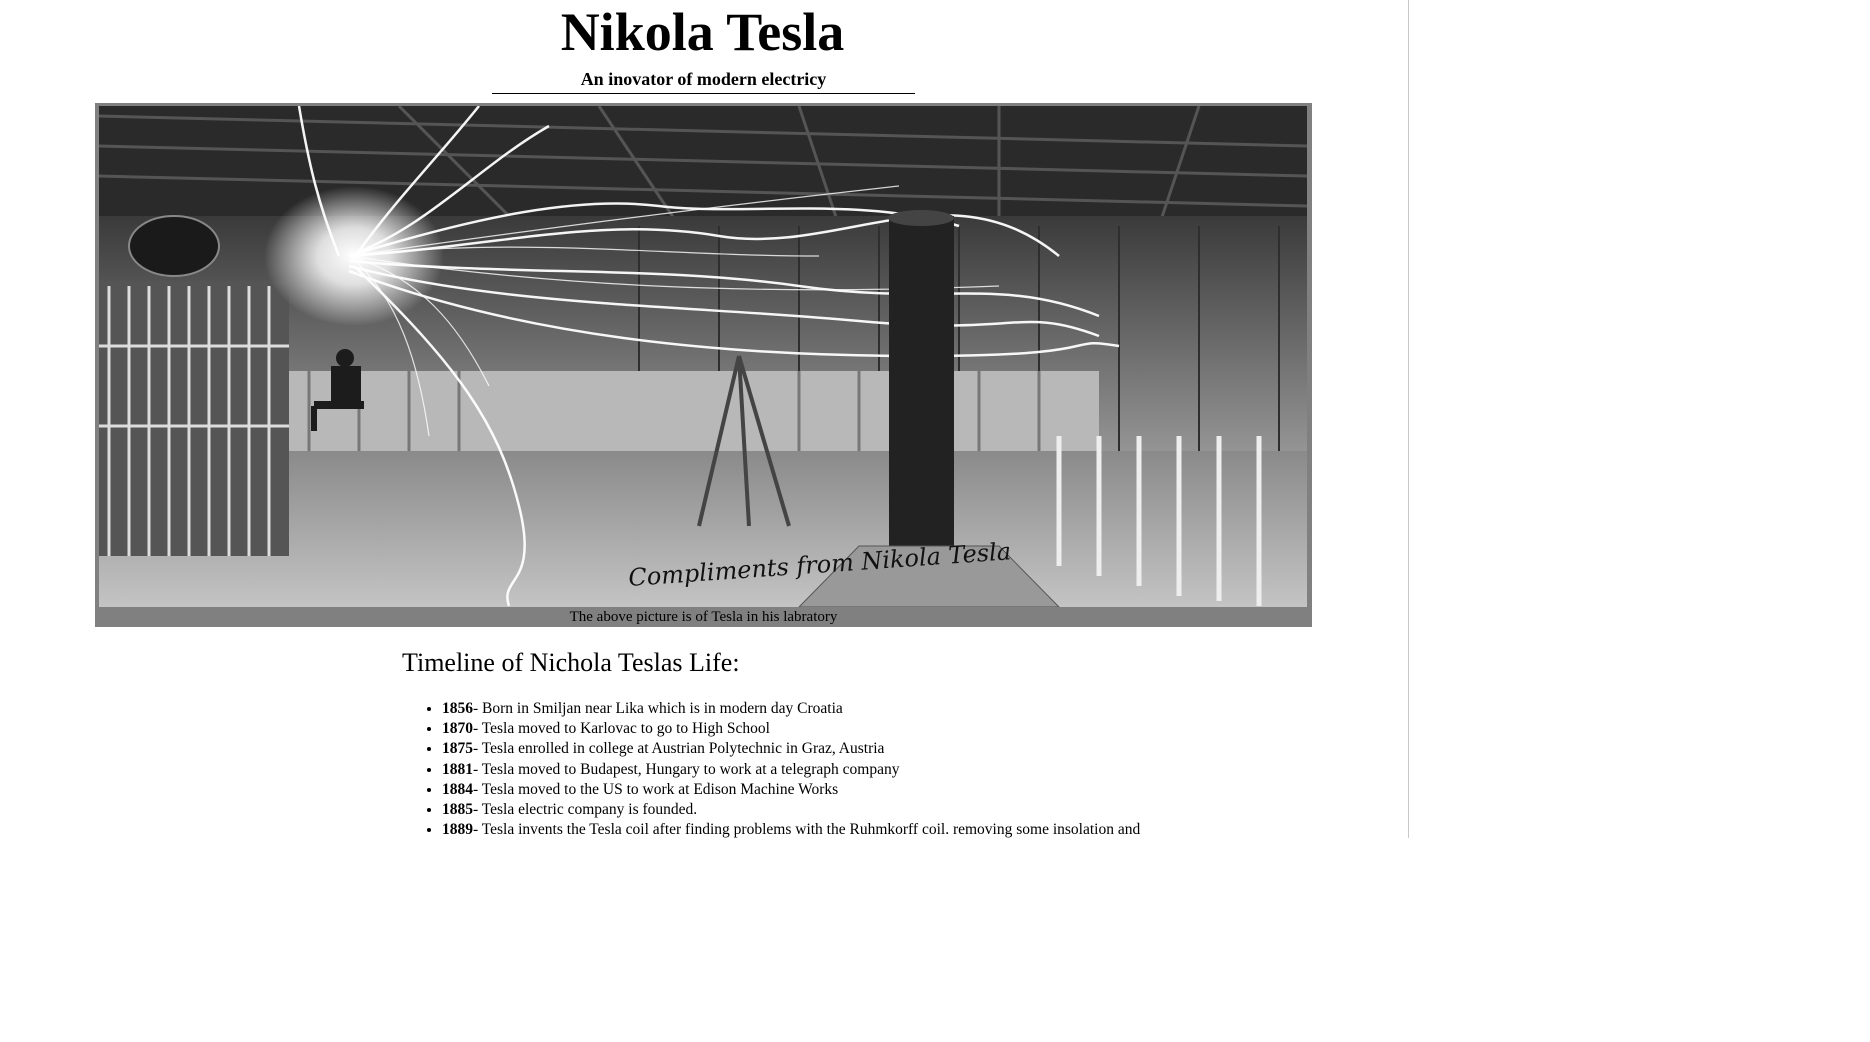 Image resolution: width=1870 pixels, height=1042 pixels. What do you see at coordinates (457, 729) in the screenshot?
I see `timeline-year: 1870` at bounding box center [457, 729].